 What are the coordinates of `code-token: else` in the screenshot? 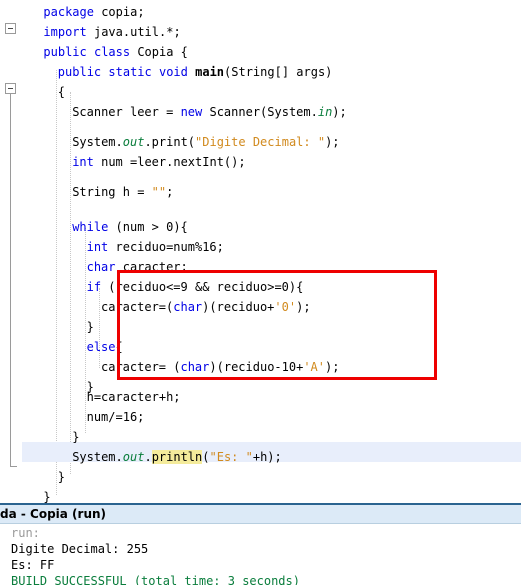 It's located at (101, 347).